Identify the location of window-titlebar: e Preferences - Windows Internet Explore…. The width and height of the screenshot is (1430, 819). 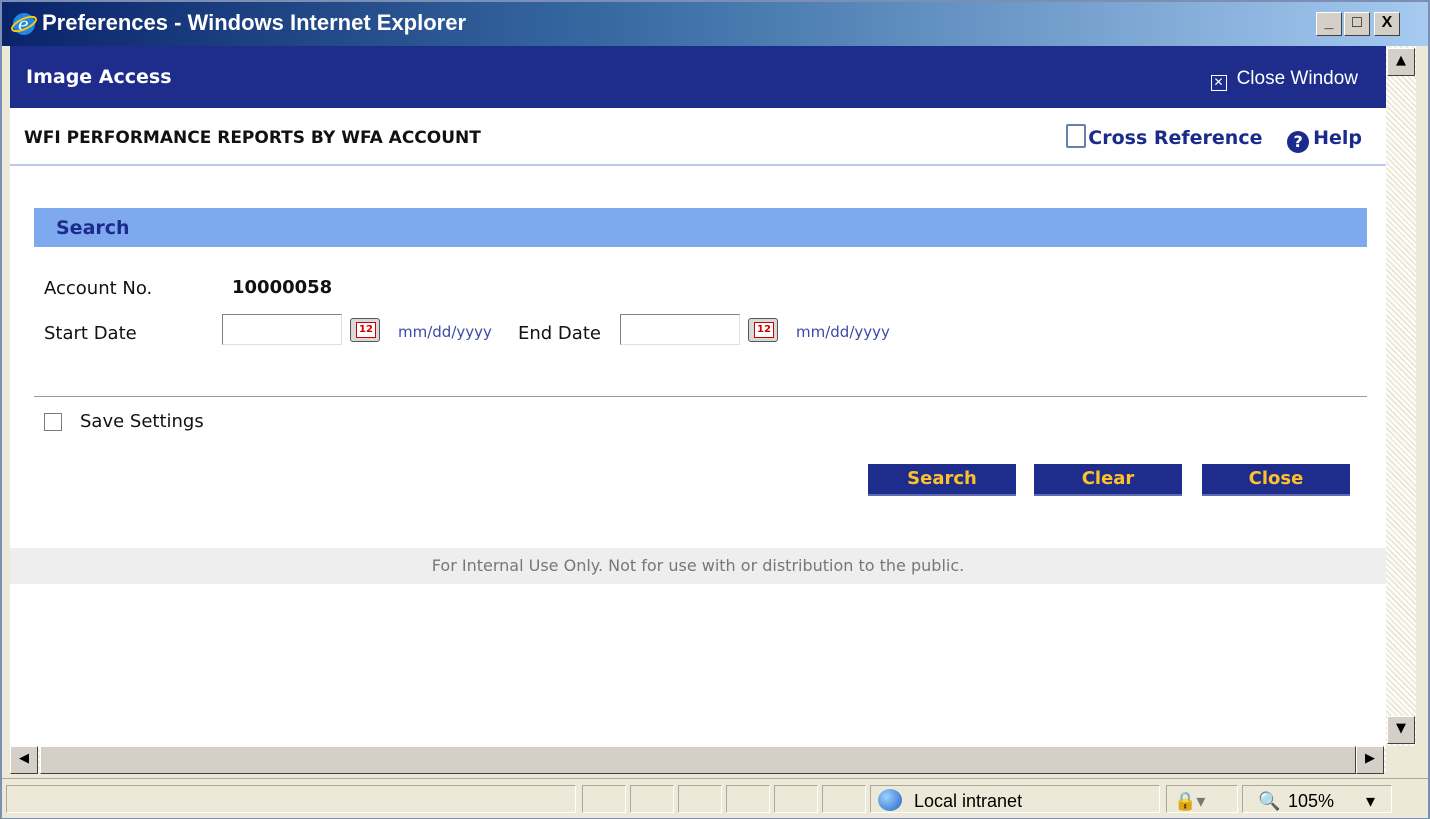
(715, 24).